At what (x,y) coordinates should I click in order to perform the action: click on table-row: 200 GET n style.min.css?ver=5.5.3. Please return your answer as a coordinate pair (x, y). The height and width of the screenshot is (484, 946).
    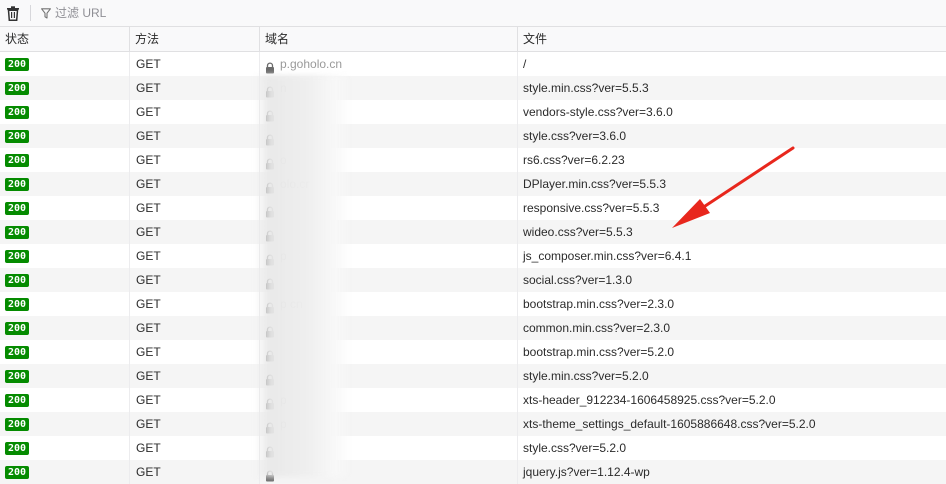
    Looking at the image, I should click on (473, 88).